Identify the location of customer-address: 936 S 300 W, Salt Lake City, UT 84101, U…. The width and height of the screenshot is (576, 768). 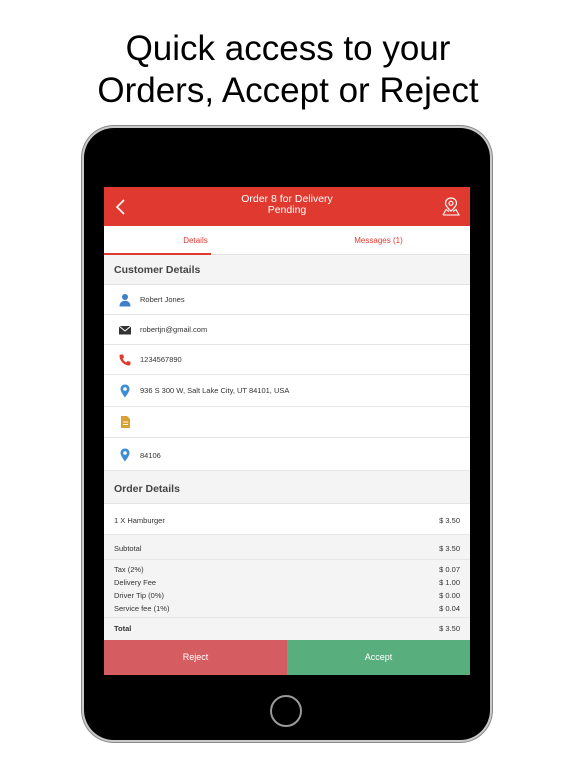
(215, 390).